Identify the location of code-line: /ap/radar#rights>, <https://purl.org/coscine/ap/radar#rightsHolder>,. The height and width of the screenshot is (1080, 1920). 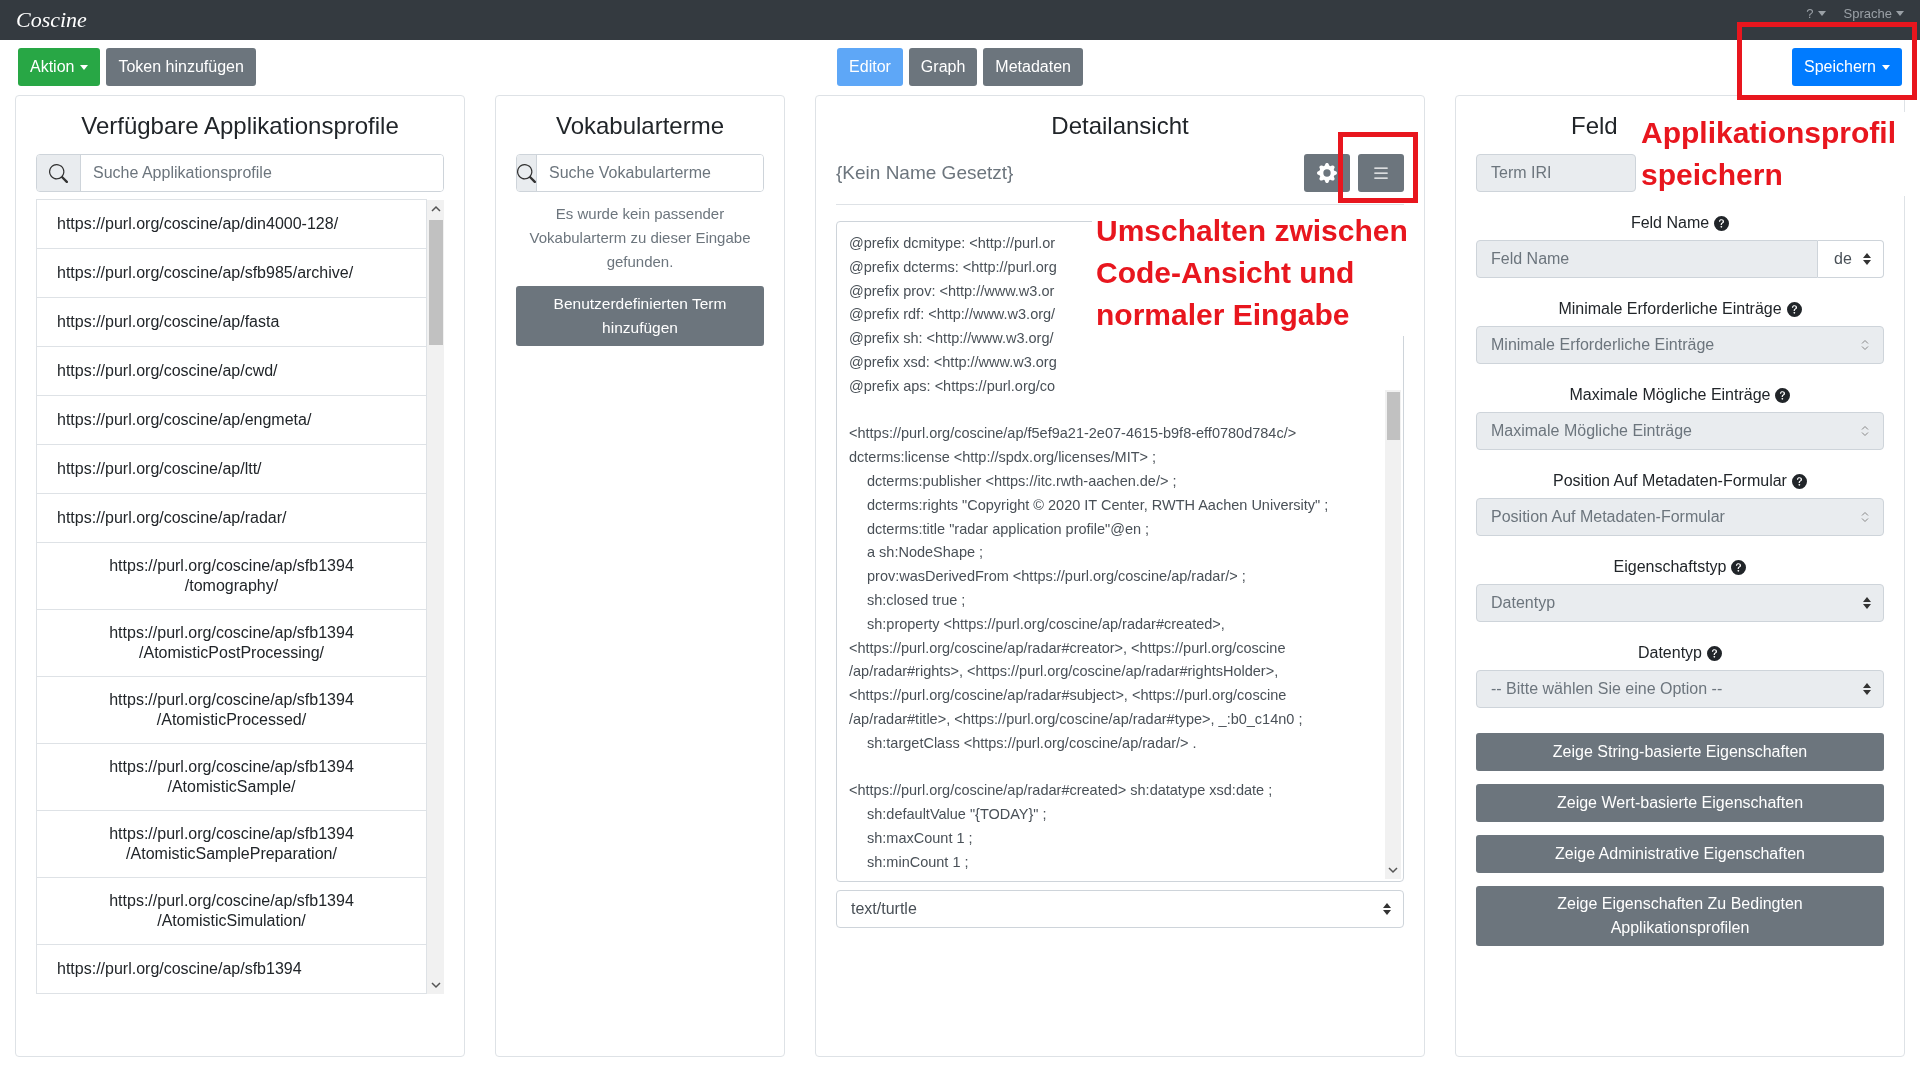
(1064, 672).